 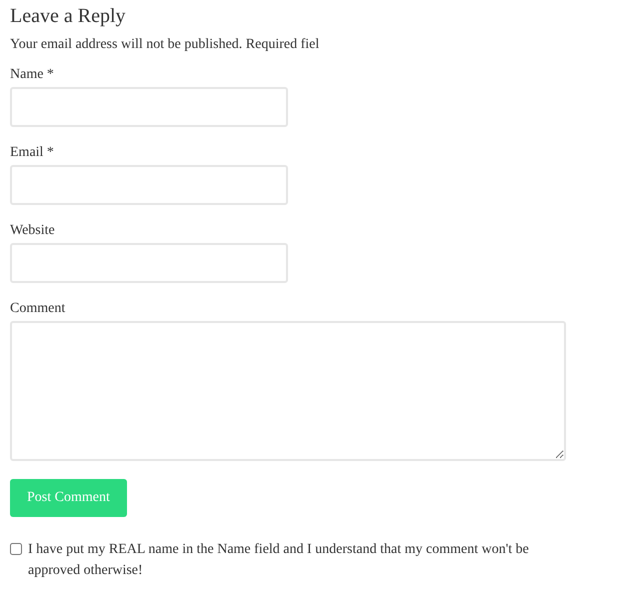 I want to click on post-comment-button: Post Comment, so click(x=68, y=498).